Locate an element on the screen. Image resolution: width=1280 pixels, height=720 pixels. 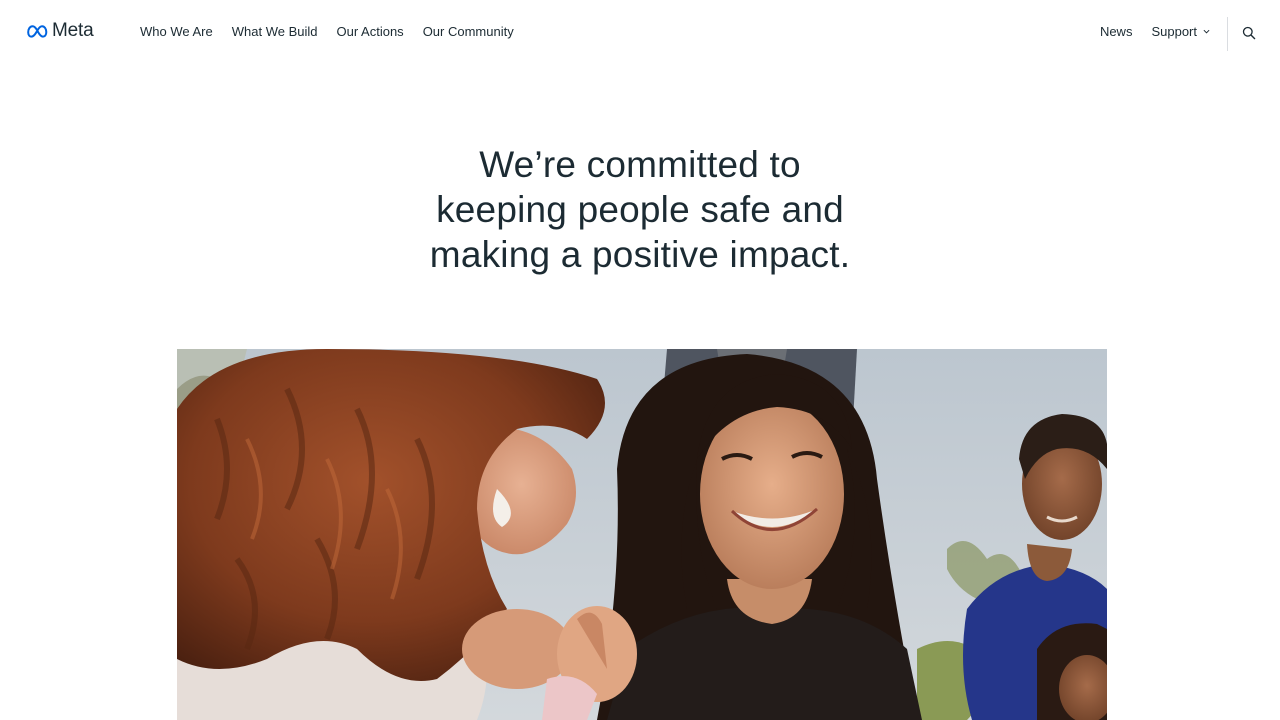
nav-our-actions: Our Actions is located at coordinates (369, 31).